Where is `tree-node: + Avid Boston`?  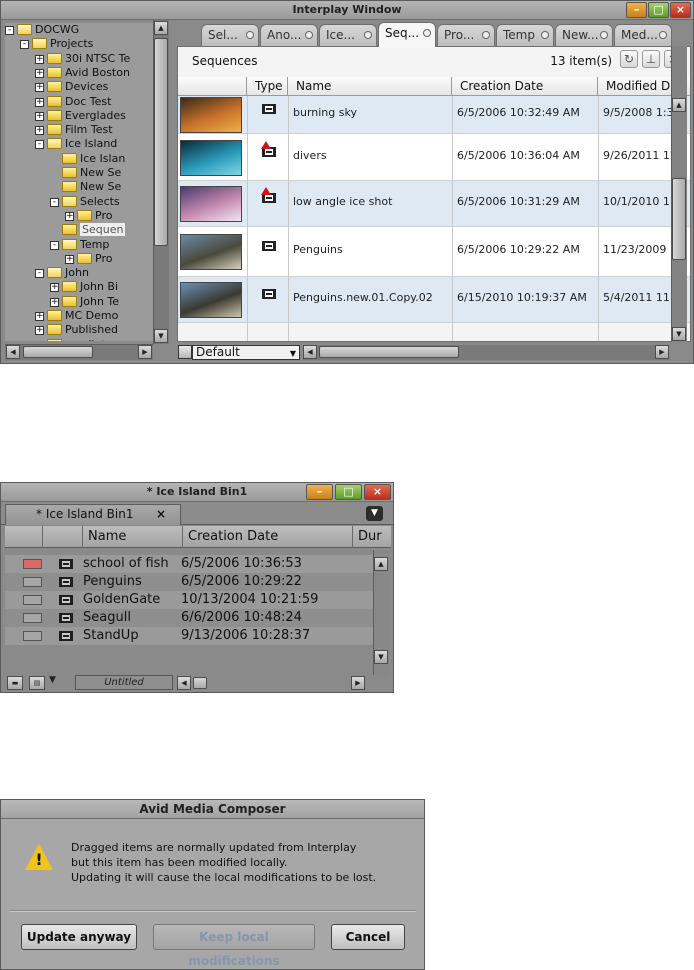
tree-node: + Avid Boston is located at coordinates (82, 73).